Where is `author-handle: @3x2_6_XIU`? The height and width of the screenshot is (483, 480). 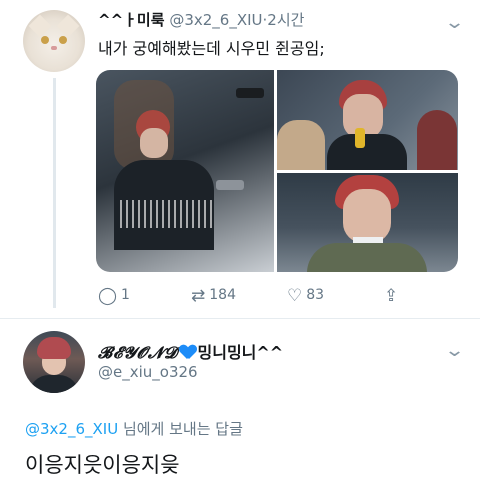
author-handle: @3x2_6_XIU is located at coordinates (215, 20).